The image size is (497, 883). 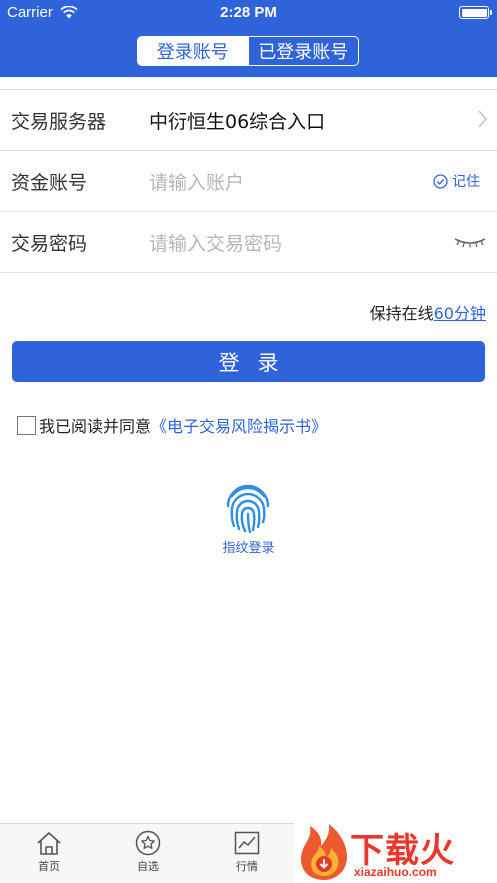 I want to click on tab-home: 首页, so click(x=49, y=852).